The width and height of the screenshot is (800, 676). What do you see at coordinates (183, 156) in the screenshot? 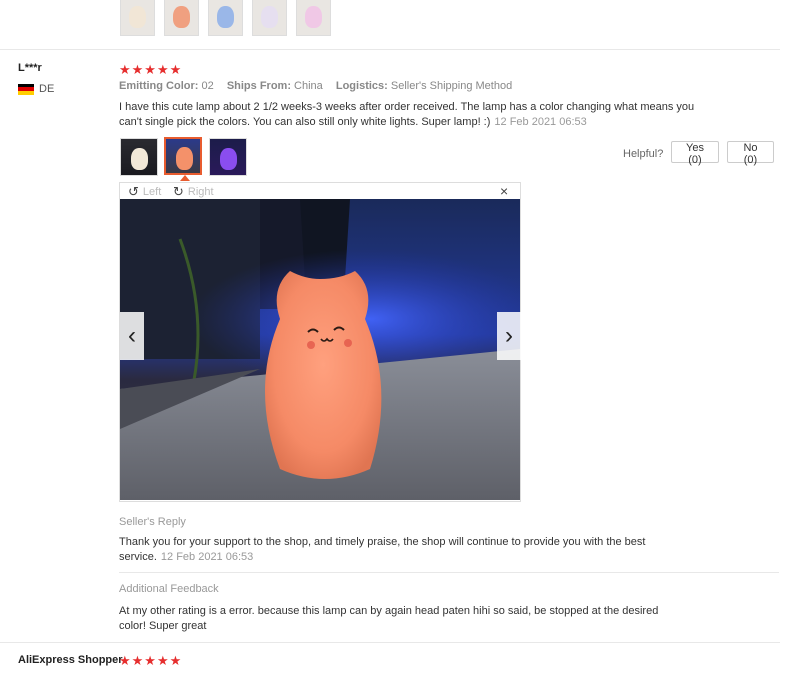
I see `review-photo-thumbnail-selected` at bounding box center [183, 156].